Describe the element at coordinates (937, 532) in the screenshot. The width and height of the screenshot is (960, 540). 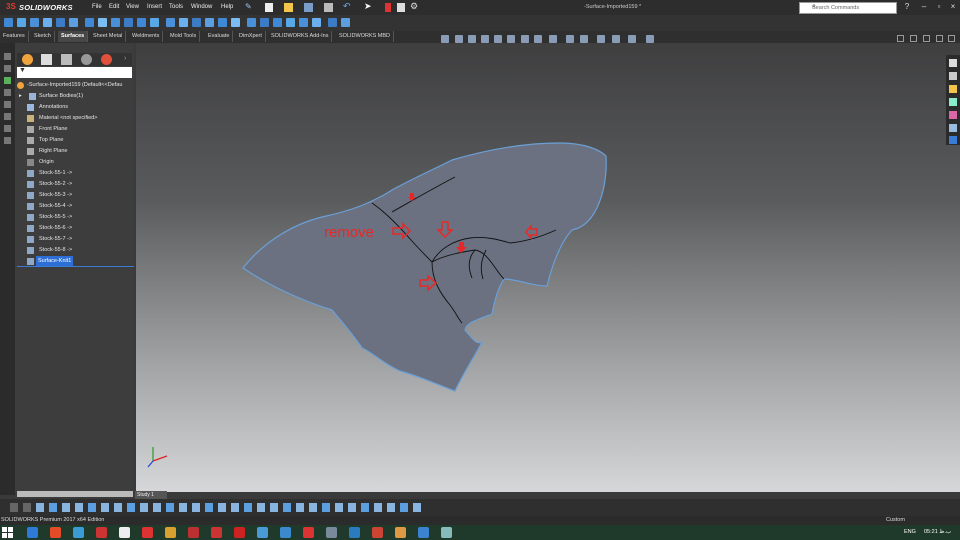
I see `clock: 05:21 ب.ظ` at that location.